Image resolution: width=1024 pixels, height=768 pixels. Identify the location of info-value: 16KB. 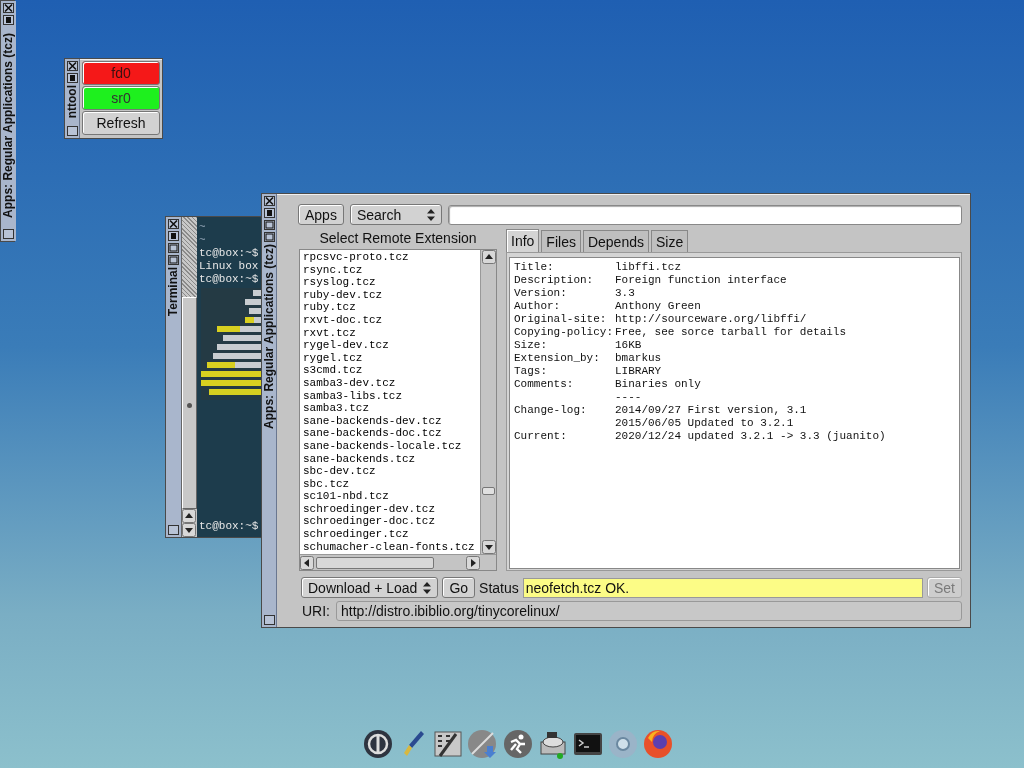
(629, 345).